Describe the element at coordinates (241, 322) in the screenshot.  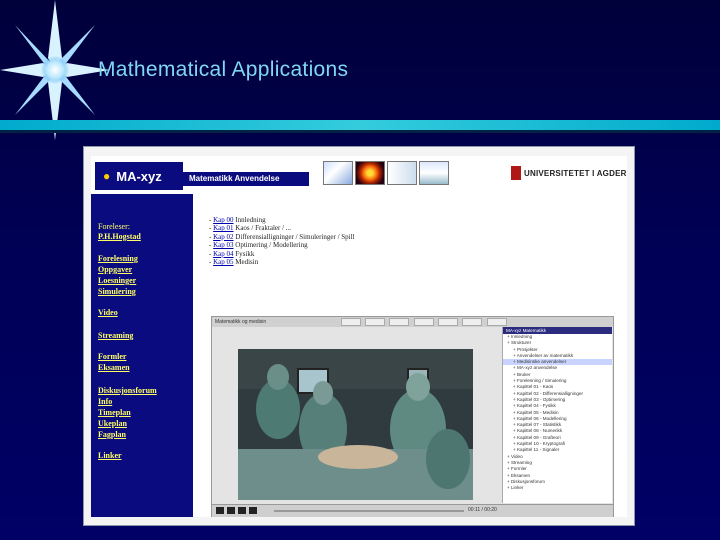
I see `player-window-title: Matematikk og medisin` at that location.